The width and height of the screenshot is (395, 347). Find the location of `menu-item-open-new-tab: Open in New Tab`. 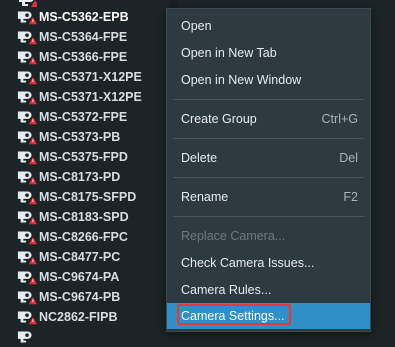

menu-item-open-new-tab: Open in New Tab is located at coordinates (268, 53).